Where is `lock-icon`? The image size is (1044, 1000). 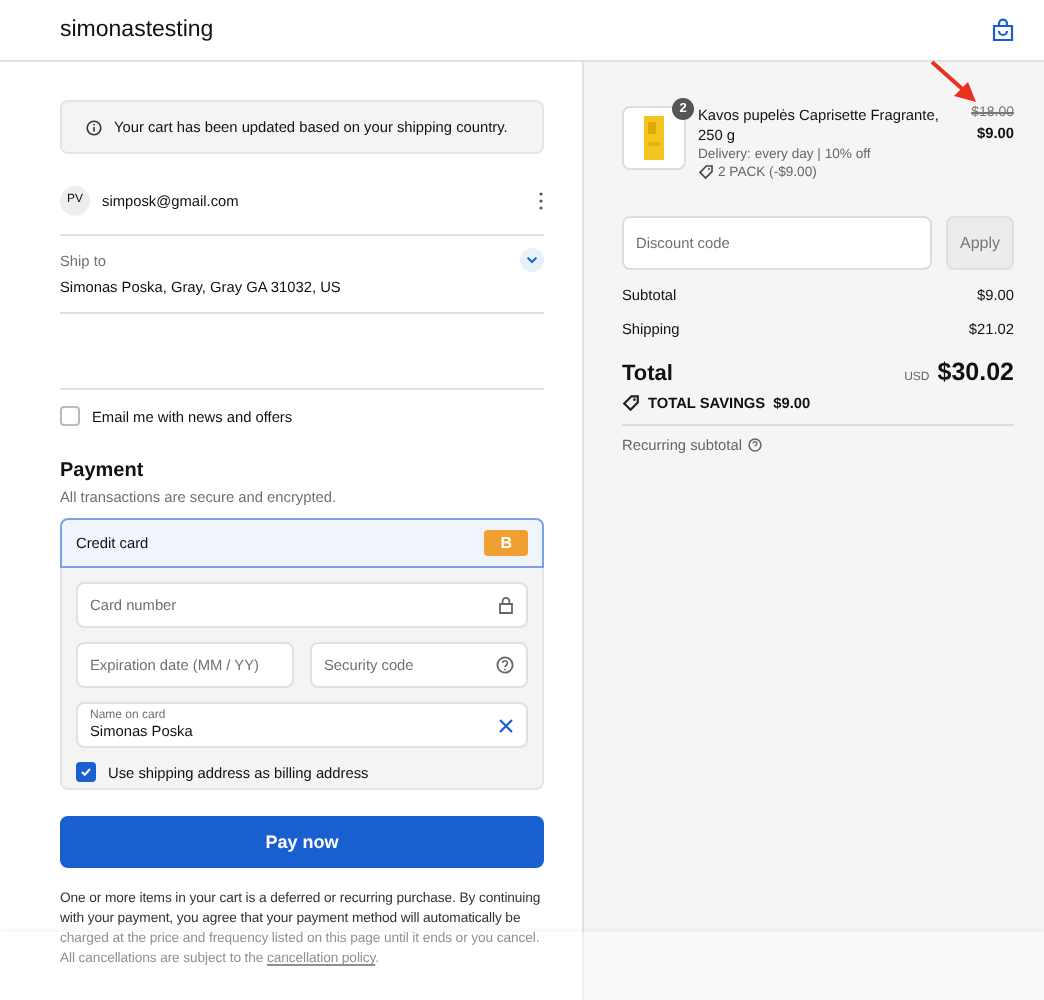 lock-icon is located at coordinates (506, 605).